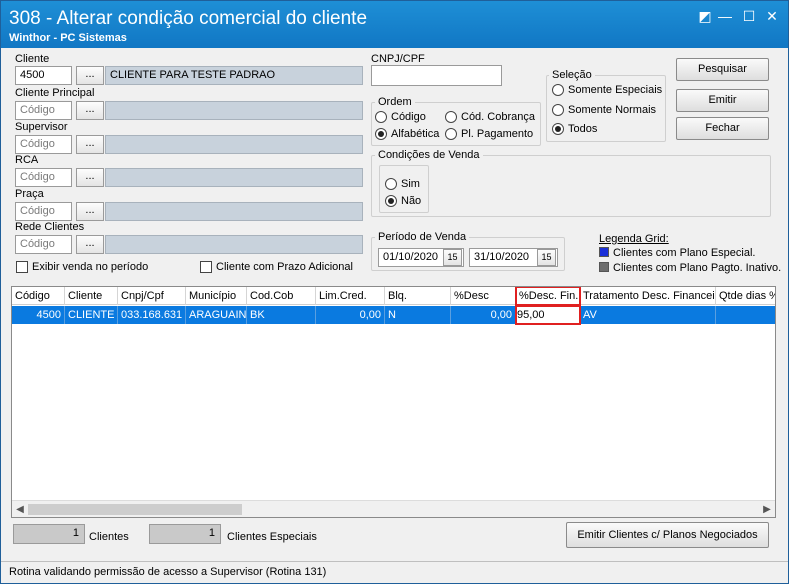 The width and height of the screenshot is (789, 584). What do you see at coordinates (135, 509) in the screenshot?
I see `scroll-thumb` at bounding box center [135, 509].